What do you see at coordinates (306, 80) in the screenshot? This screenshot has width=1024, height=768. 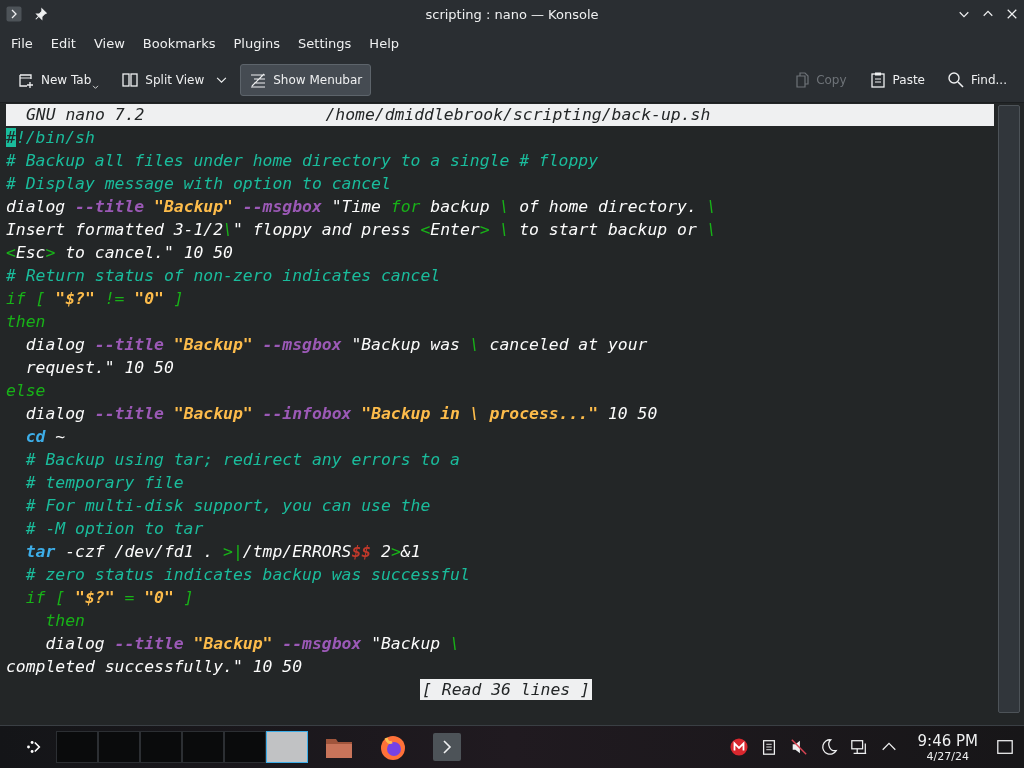 I see `toolbar-button: Show Menubar` at bounding box center [306, 80].